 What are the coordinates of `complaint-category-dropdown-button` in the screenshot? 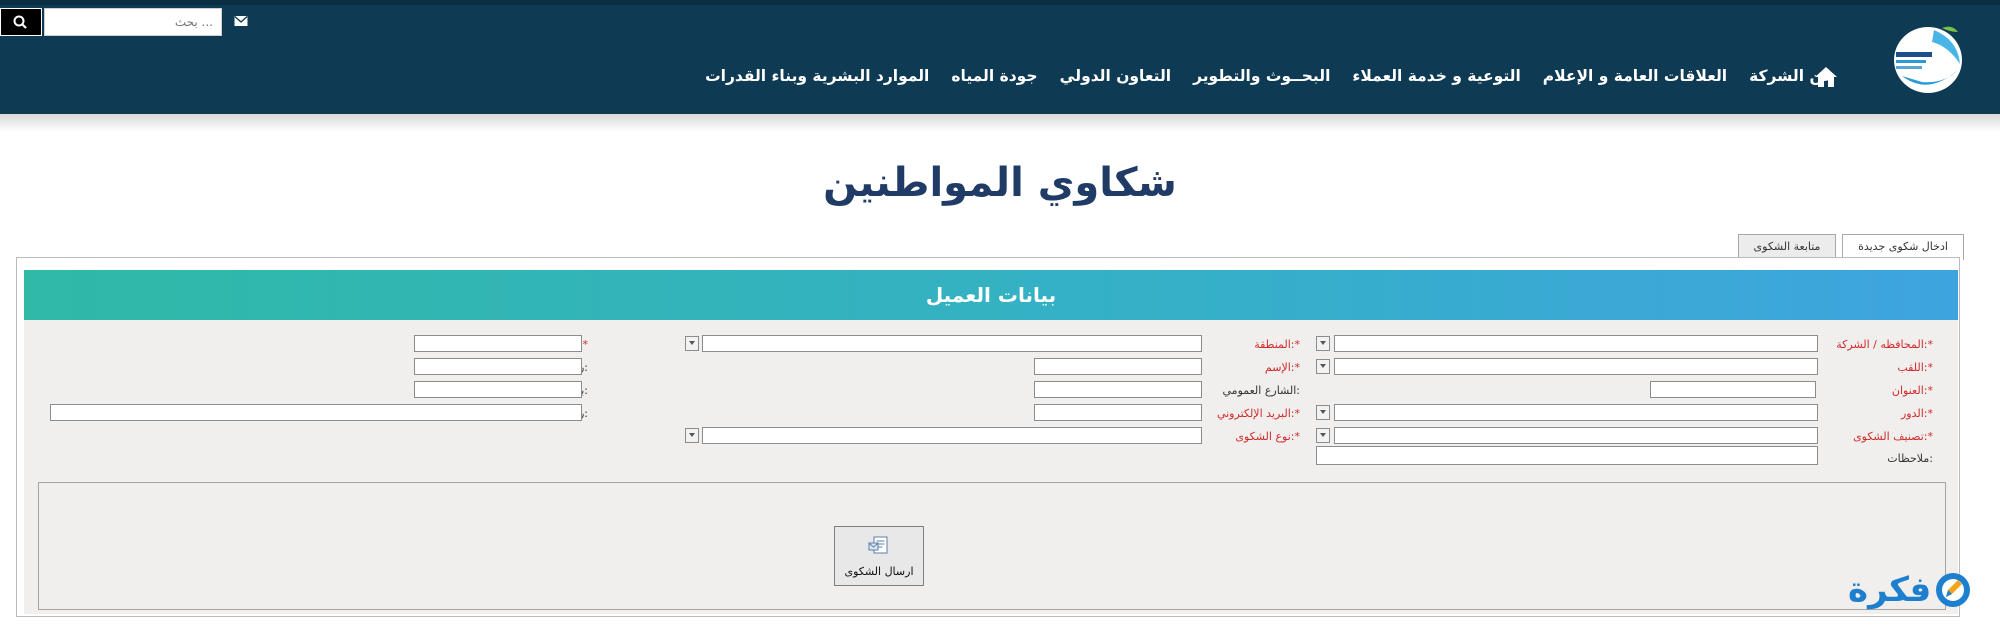 It's located at (1323, 435).